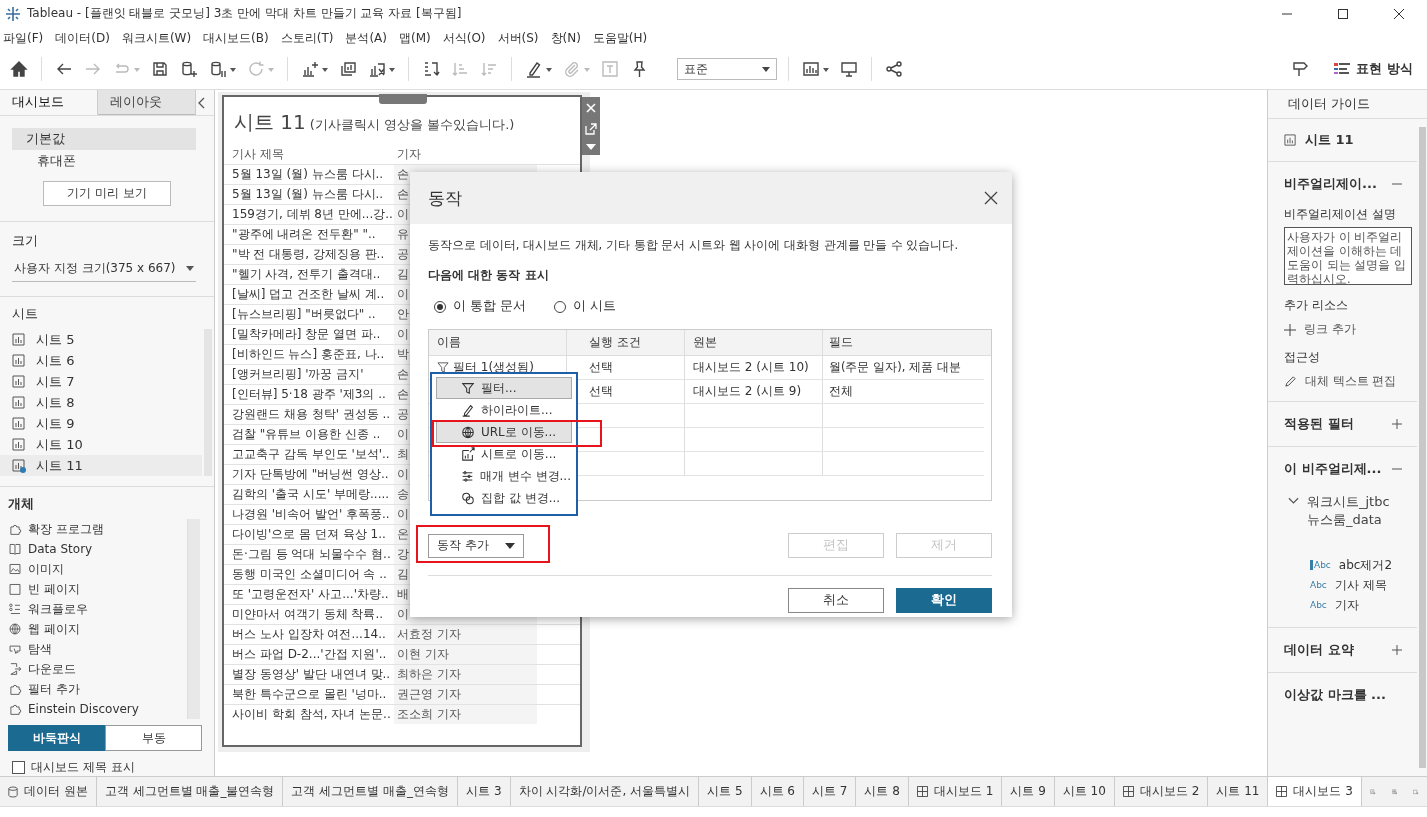  I want to click on table-cell: [앵커브리핑] '까꿍 금지', so click(309, 374).